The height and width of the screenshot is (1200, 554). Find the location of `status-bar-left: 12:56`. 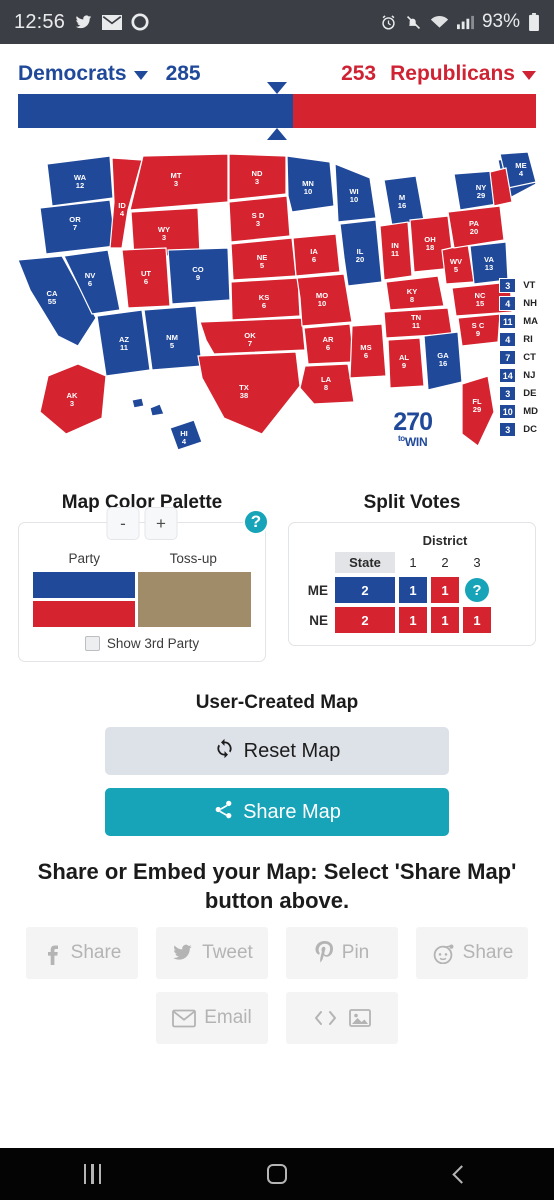

status-bar-left: 12:56 is located at coordinates (81, 22).